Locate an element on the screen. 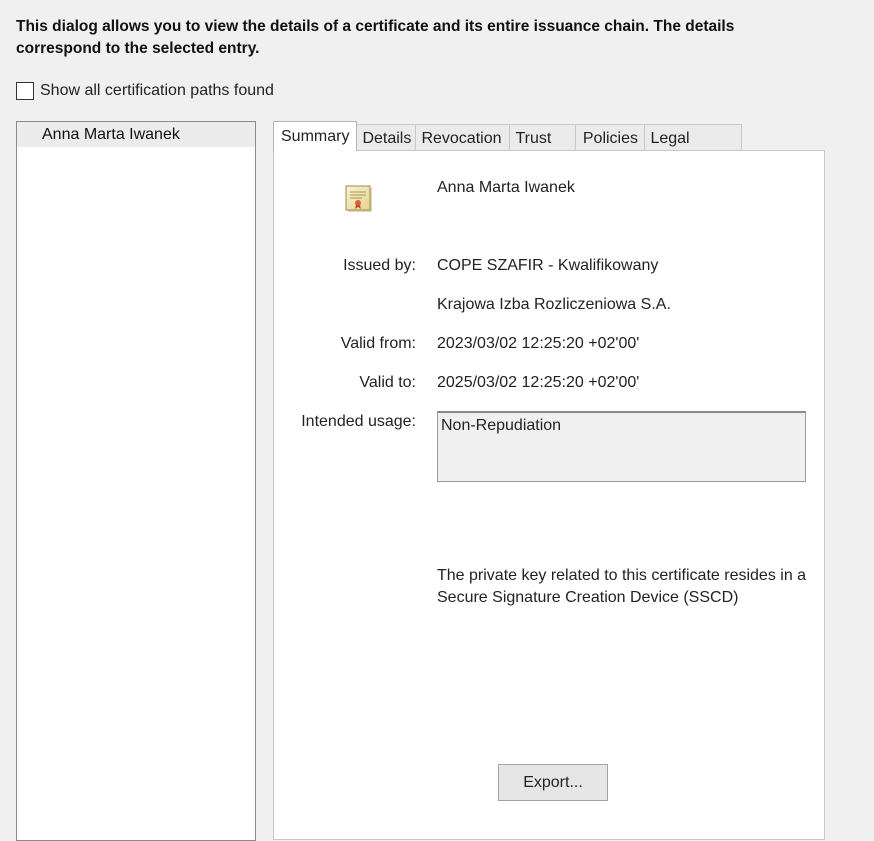 Image resolution: width=874 pixels, height=841 pixels. intended-usage-label: Intended usage: is located at coordinates (358, 421).